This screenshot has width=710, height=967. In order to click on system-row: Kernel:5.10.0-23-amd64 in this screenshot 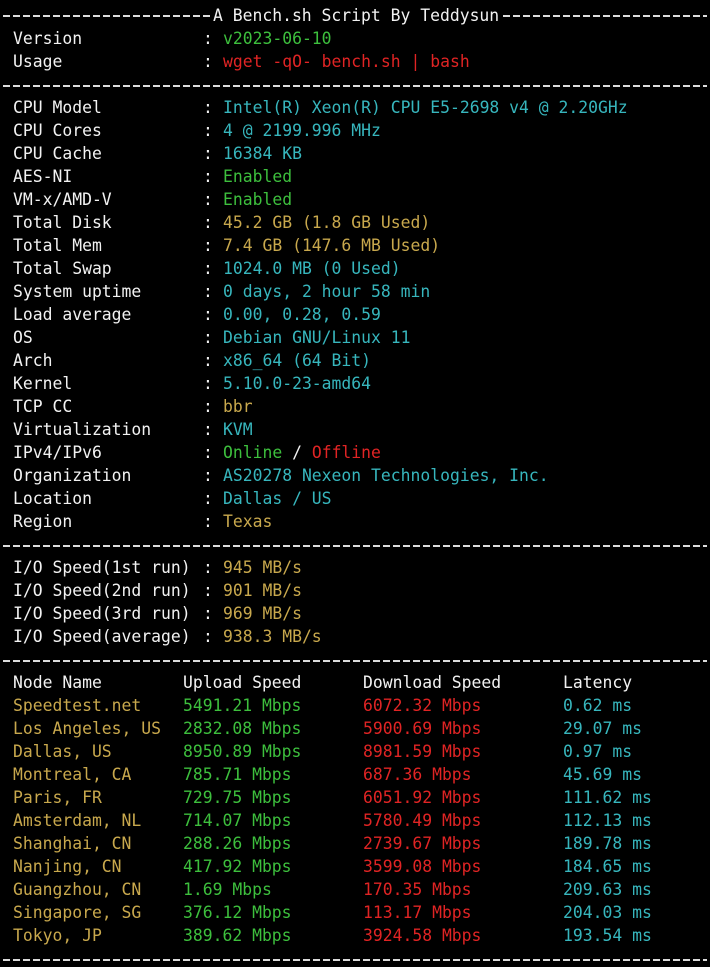, I will do `click(355, 383)`.